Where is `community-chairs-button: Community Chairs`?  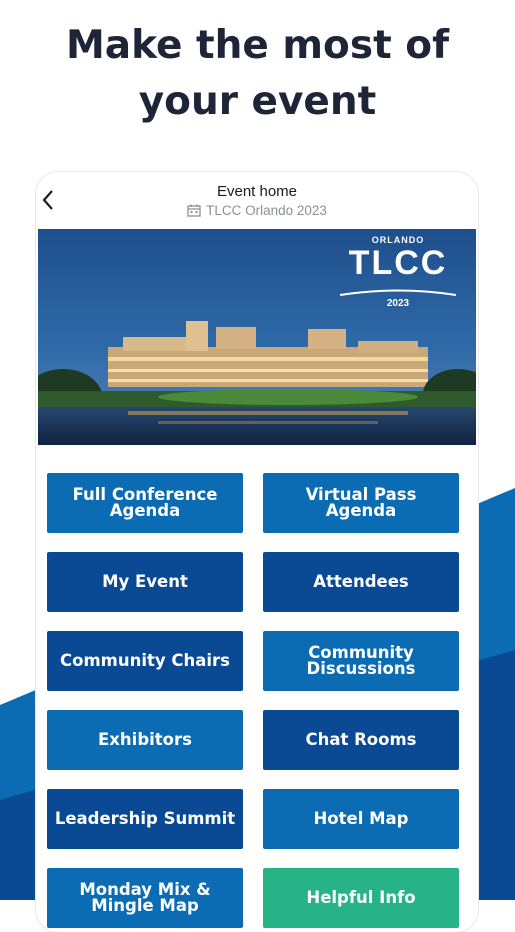
community-chairs-button: Community Chairs is located at coordinates (145, 661).